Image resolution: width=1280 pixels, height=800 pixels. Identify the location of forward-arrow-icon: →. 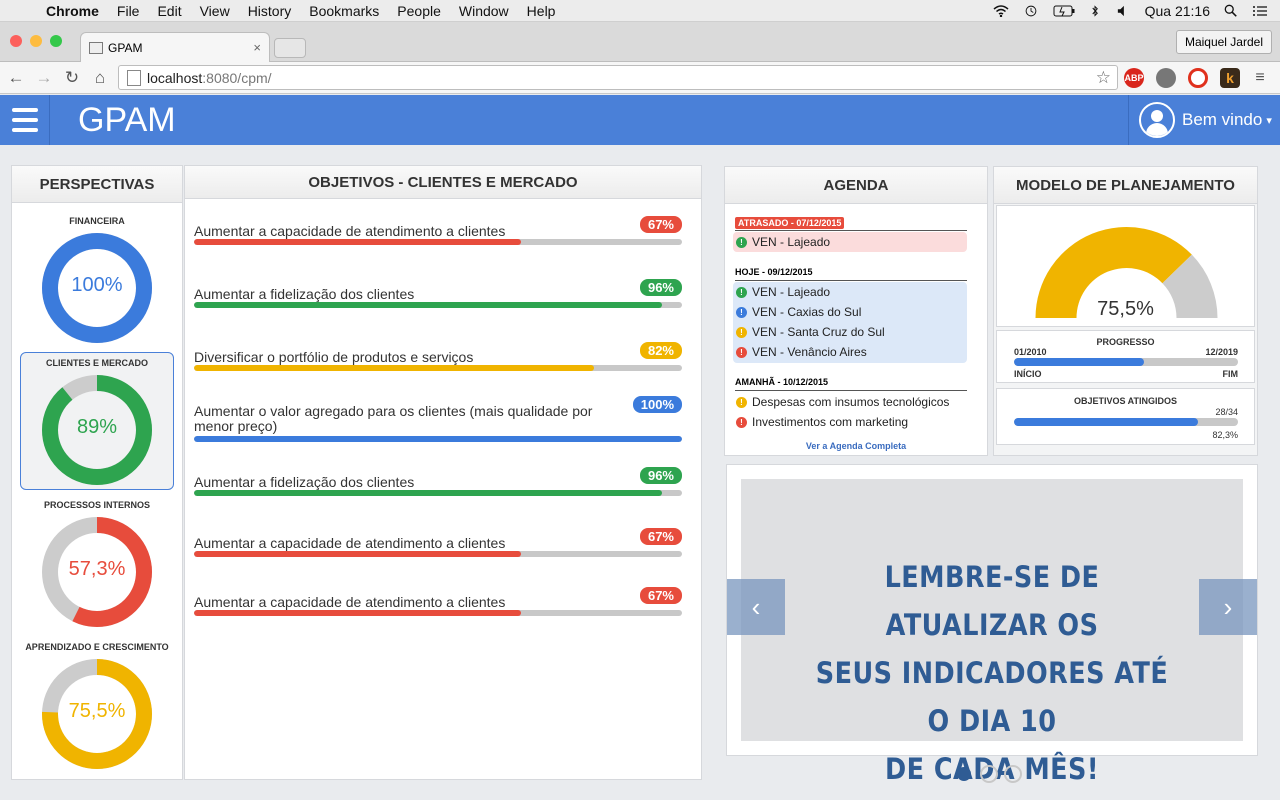
(44, 78).